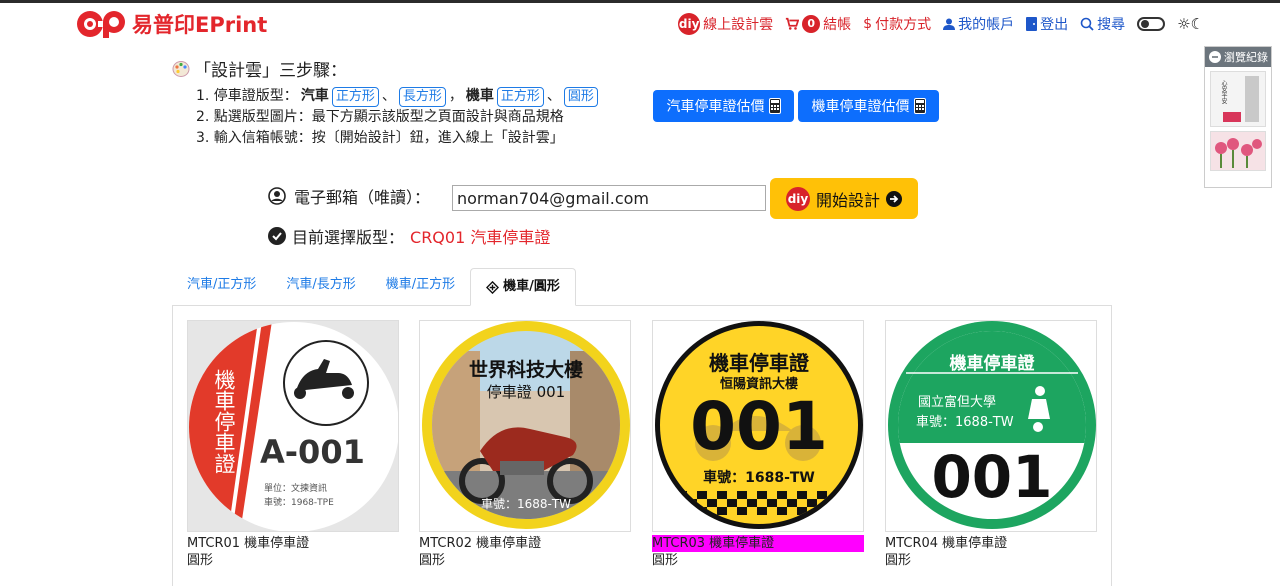 The width and height of the screenshot is (1280, 586). Describe the element at coordinates (868, 24) in the screenshot. I see `dollar-icon: $` at that location.